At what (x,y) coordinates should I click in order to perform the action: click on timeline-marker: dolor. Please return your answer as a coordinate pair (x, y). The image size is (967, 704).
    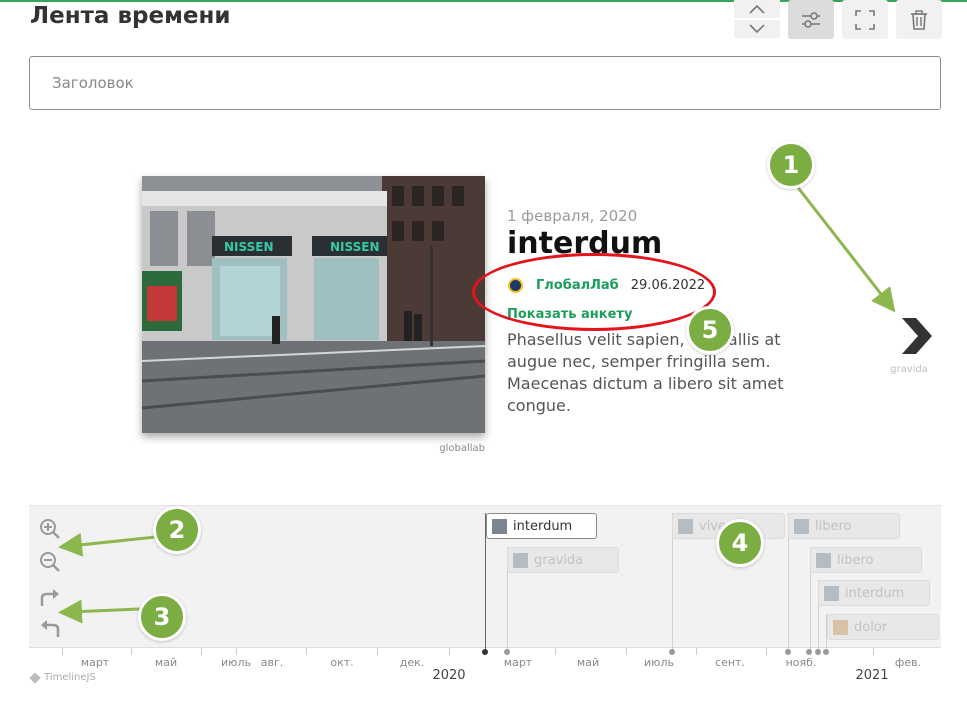
    Looking at the image, I should click on (883, 627).